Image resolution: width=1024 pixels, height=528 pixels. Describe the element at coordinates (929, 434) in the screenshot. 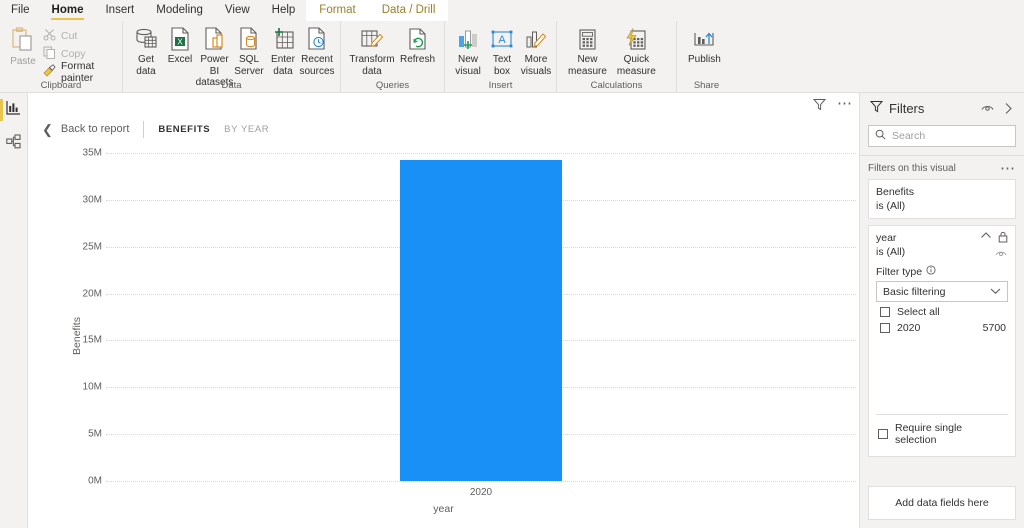

I see `require-single-selection-label: Require single selection` at that location.